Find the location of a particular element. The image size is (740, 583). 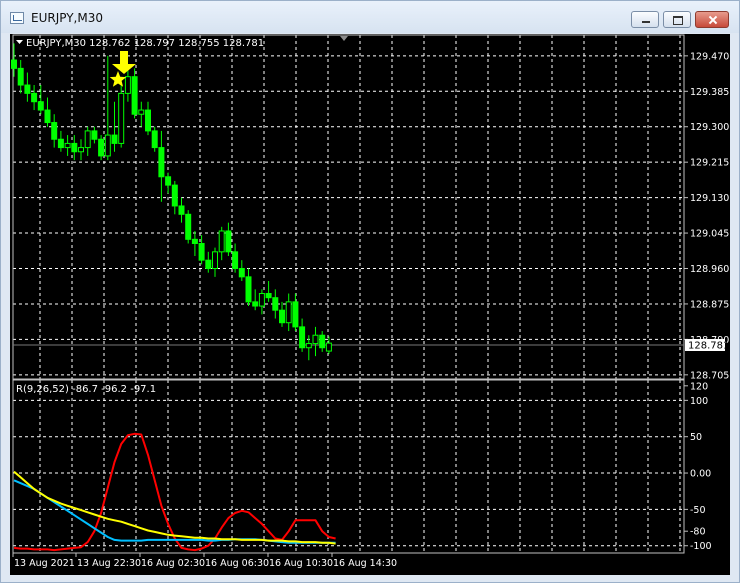

price-tick-label: 128.960 is located at coordinates (709, 269).